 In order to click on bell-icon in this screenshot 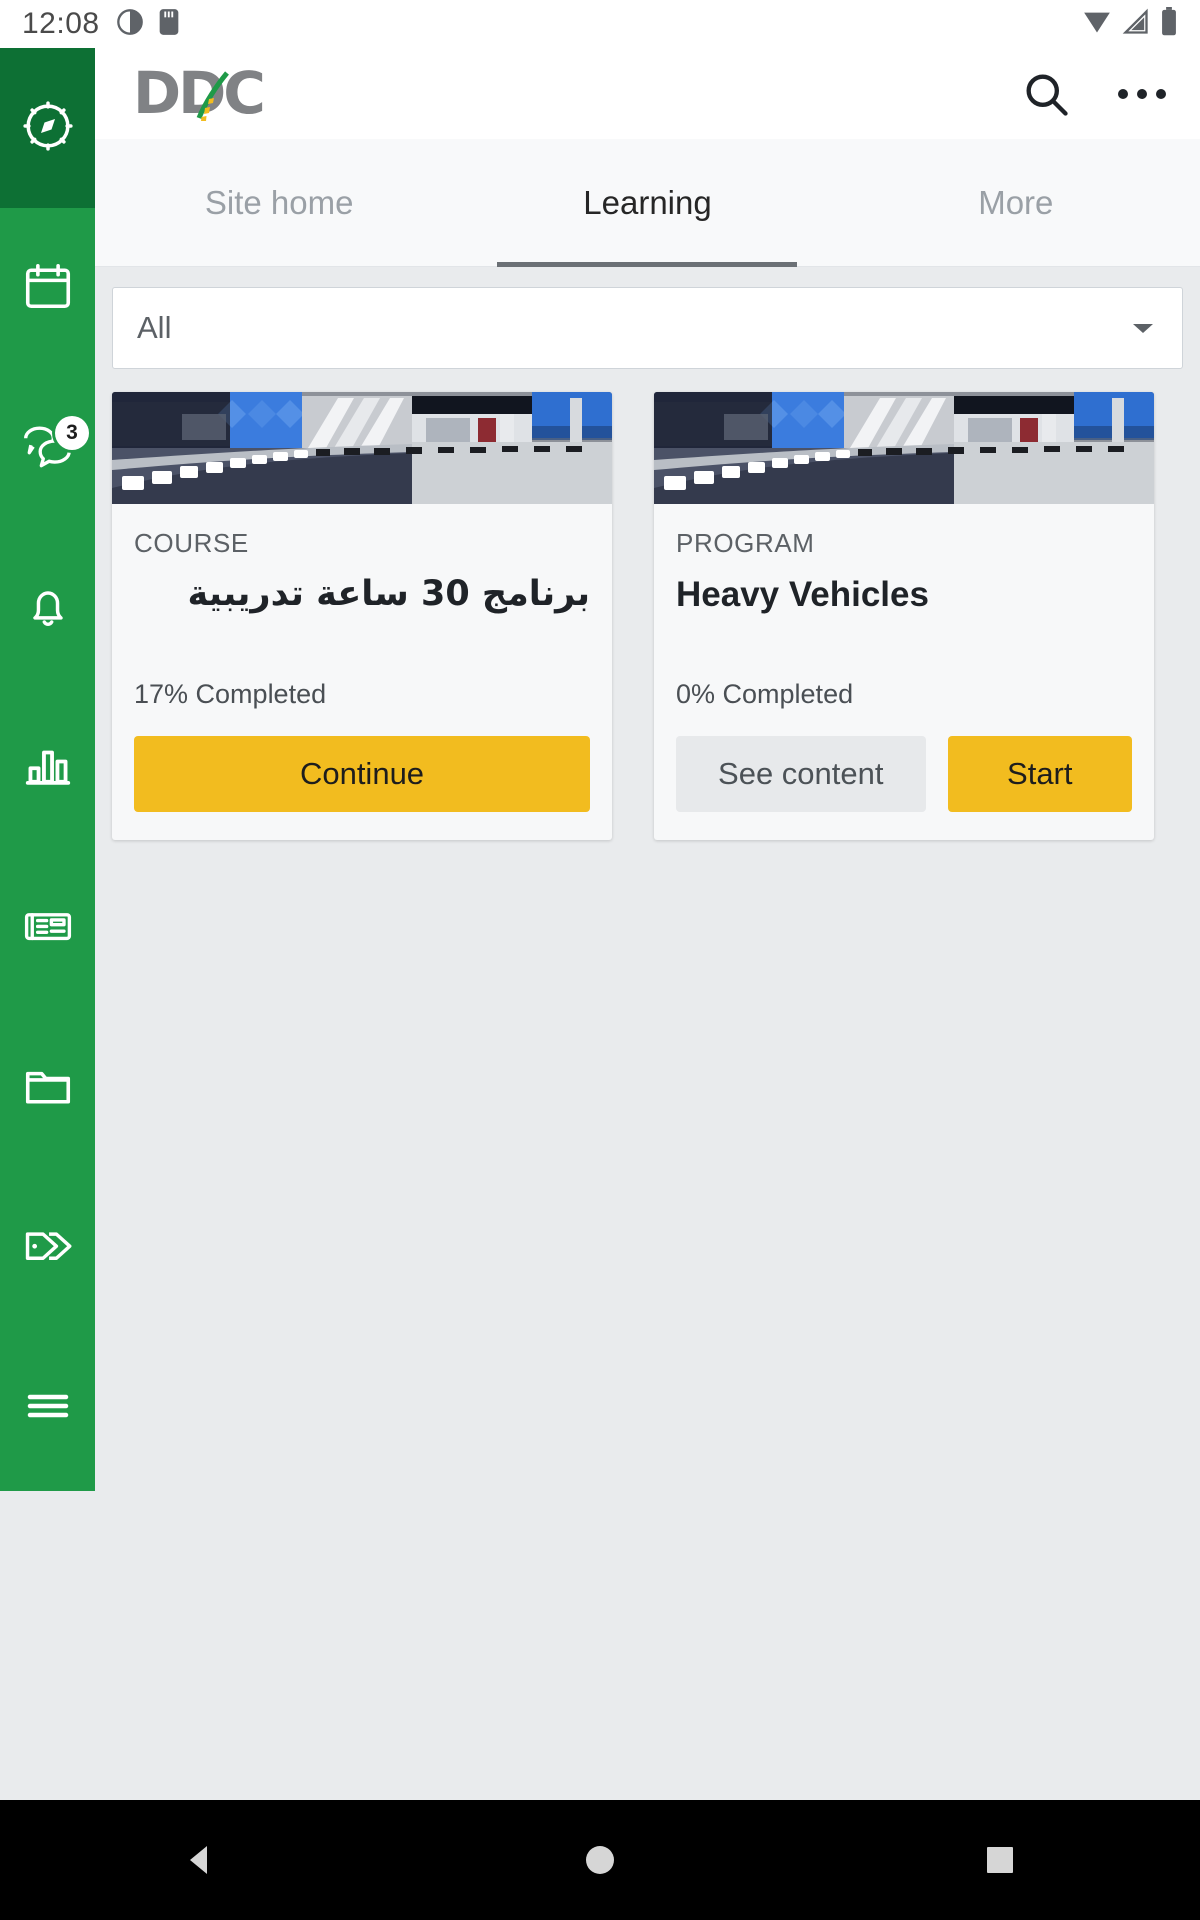, I will do `click(48, 608)`.